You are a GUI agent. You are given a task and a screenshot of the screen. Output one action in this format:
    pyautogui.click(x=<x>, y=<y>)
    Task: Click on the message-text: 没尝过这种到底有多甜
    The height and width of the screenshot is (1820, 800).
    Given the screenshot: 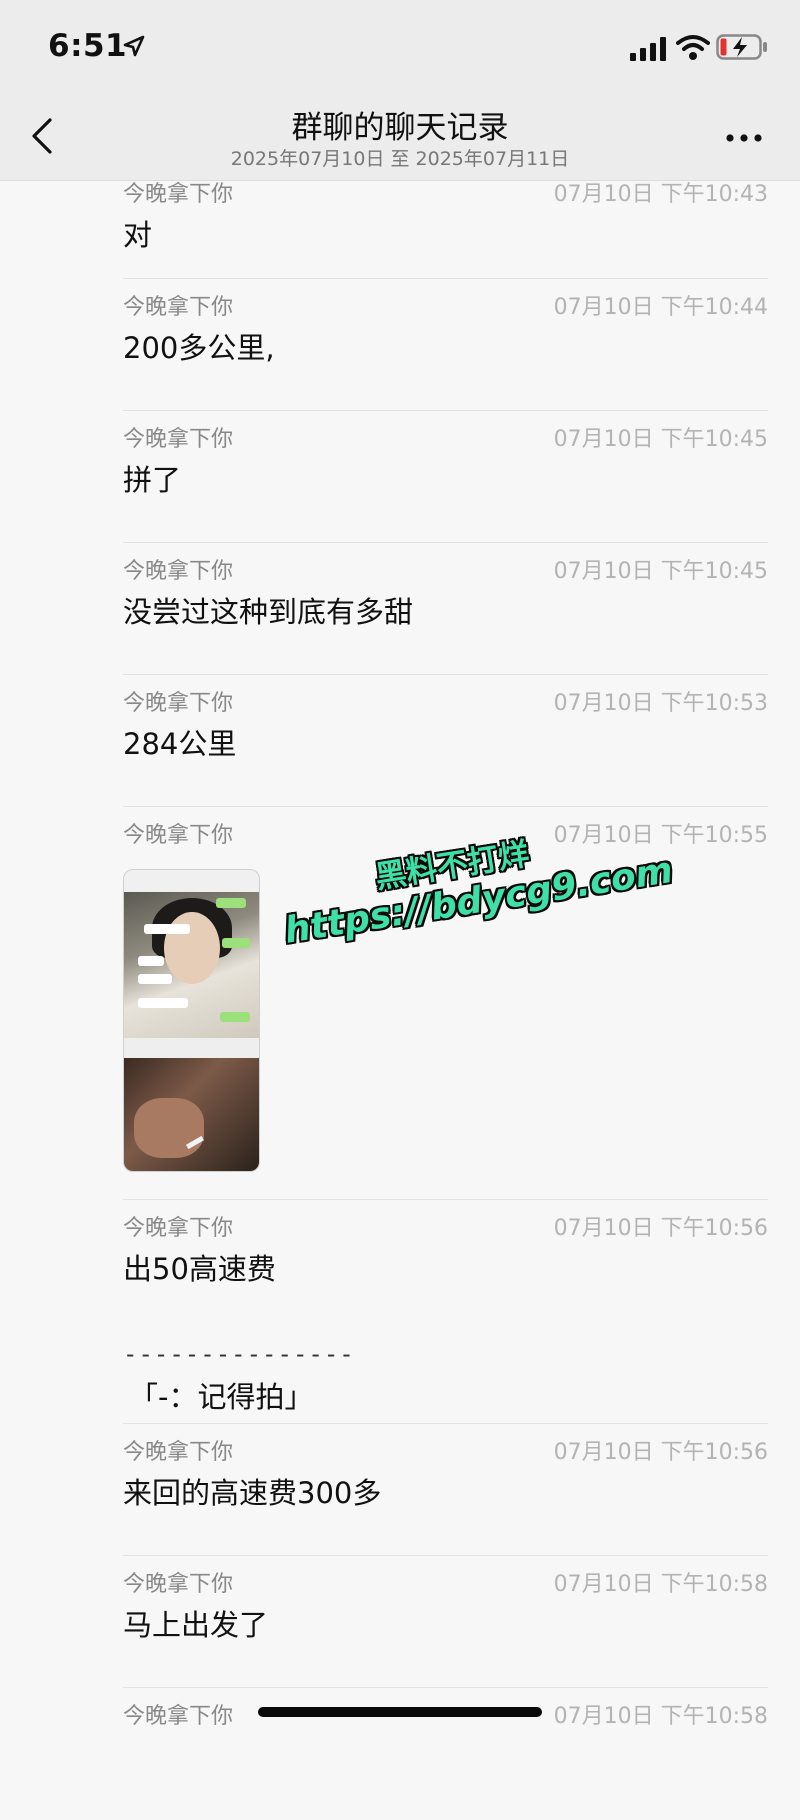 What is the action you would take?
    pyautogui.click(x=268, y=612)
    